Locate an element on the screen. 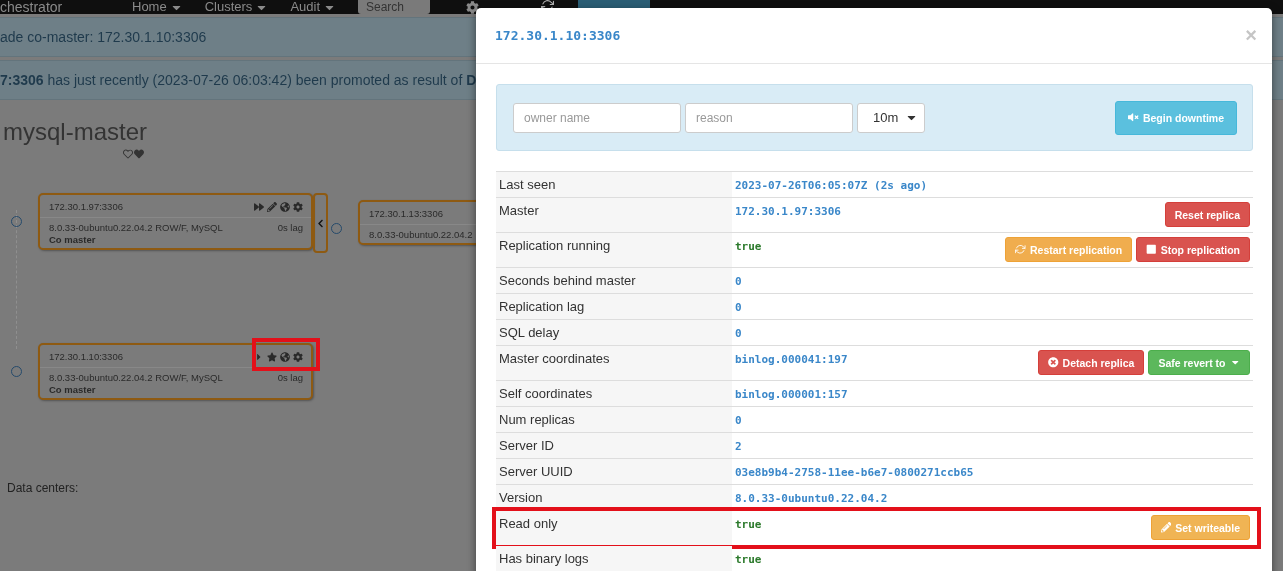  highlight-frame is located at coordinates (286, 354).